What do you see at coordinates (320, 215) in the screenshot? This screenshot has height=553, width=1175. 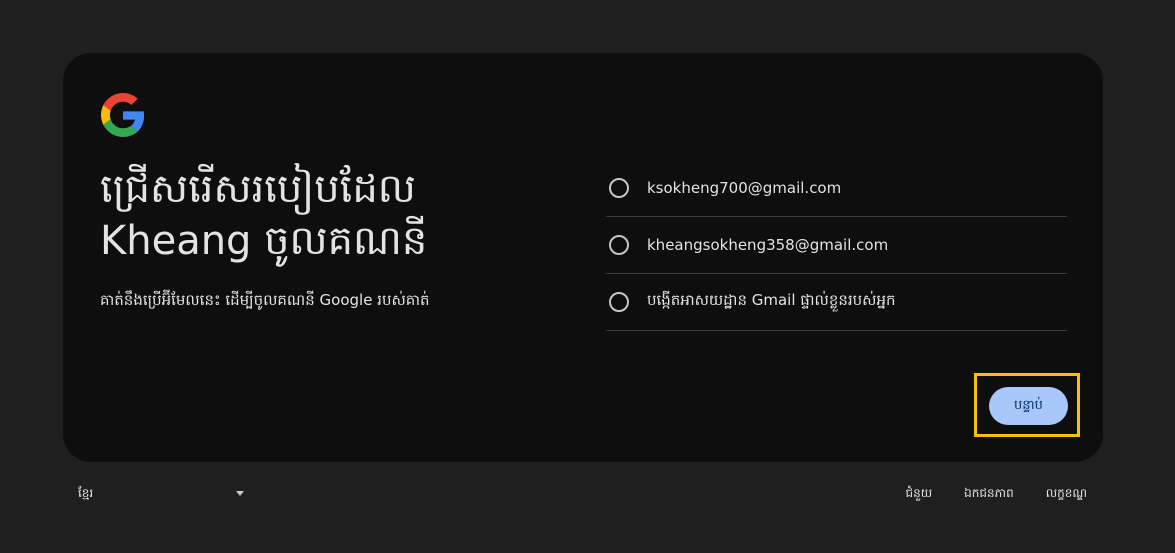 I see `page-title: ជ្រើសរើសរបៀបដែល Kheang ចូលគណនី` at bounding box center [320, 215].